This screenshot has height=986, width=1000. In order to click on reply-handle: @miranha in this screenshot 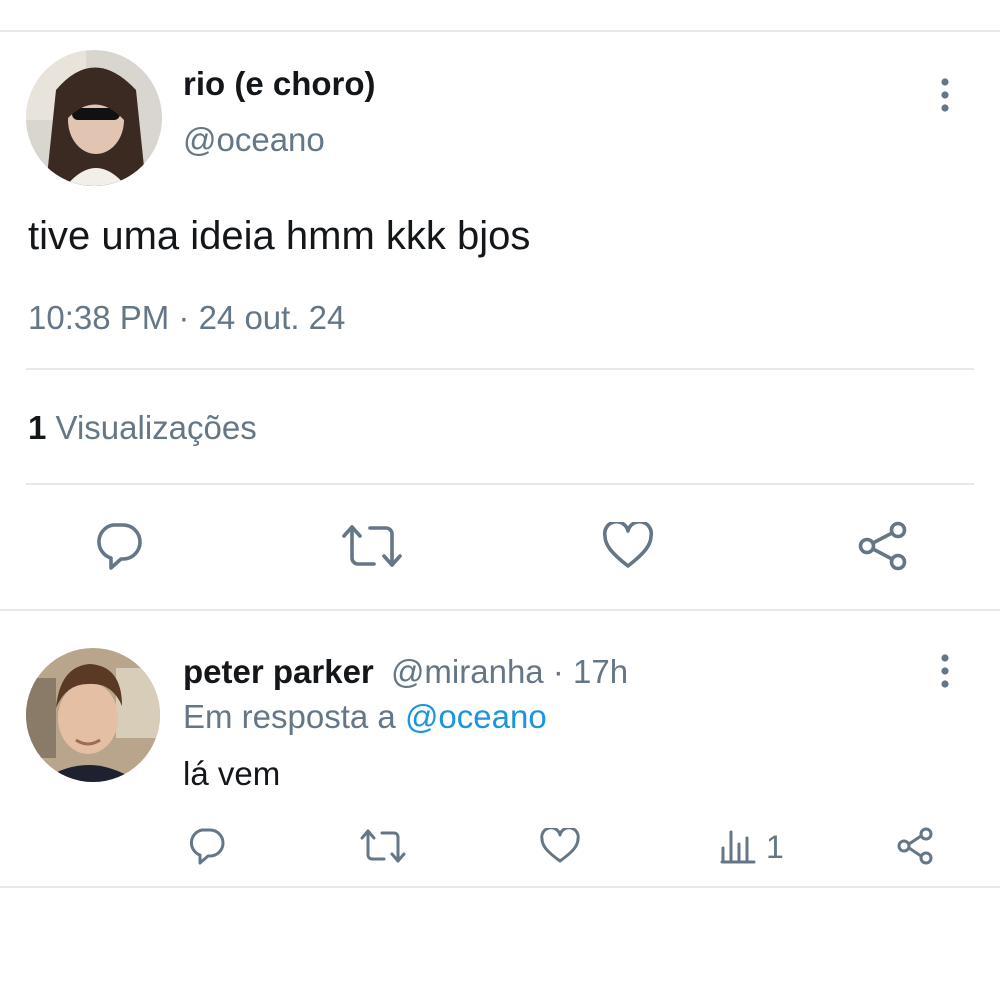, I will do `click(467, 671)`.